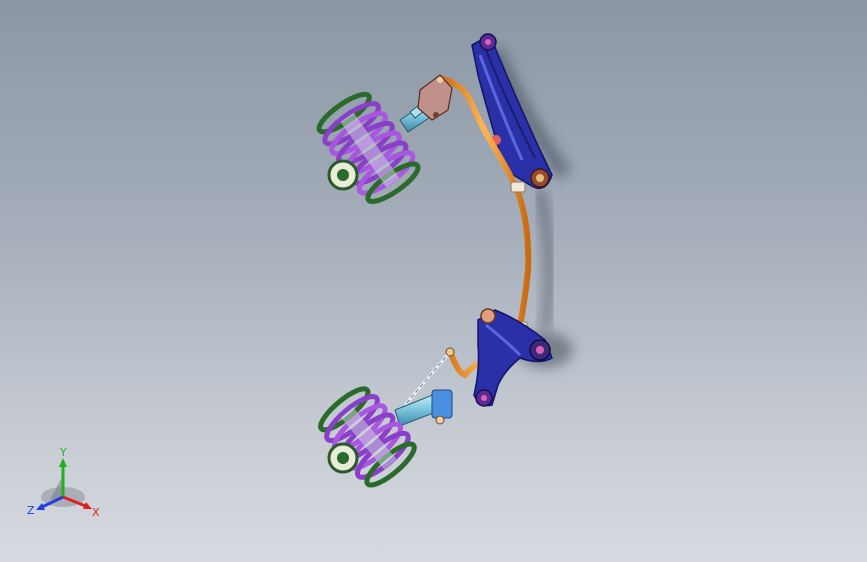 This screenshot has width=867, height=562. I want to click on triad-plane, so click(56, 487).